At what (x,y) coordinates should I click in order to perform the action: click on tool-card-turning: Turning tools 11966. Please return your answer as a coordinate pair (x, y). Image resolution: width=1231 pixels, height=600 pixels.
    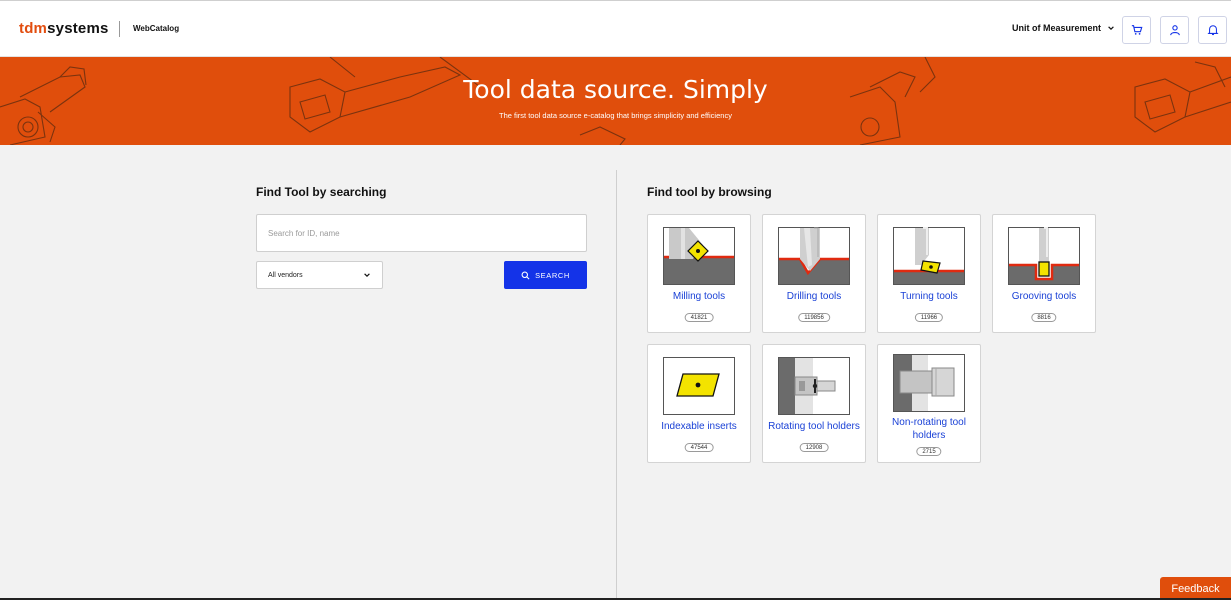
    Looking at the image, I should click on (929, 273).